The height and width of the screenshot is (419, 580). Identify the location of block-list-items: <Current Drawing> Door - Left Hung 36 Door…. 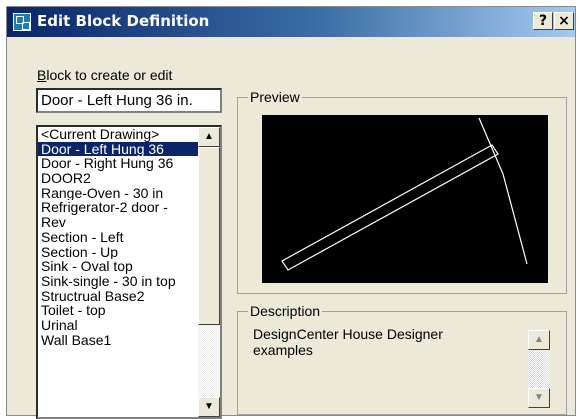
(118, 237).